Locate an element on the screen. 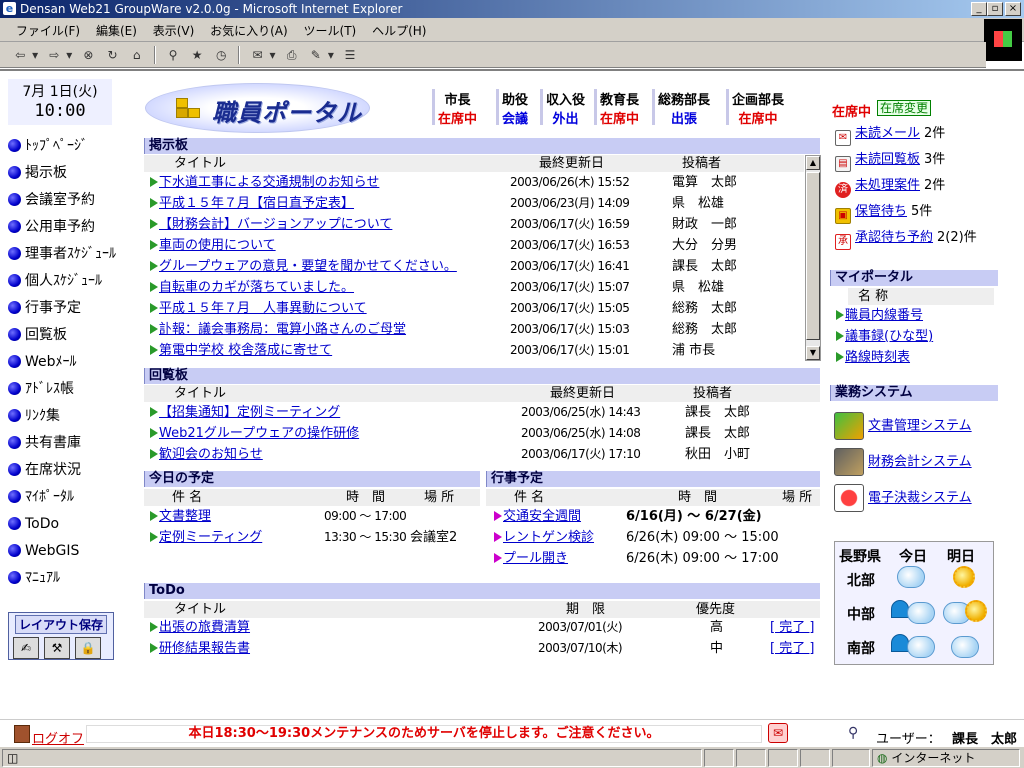  nav-item-2: 会議室予約 is located at coordinates (51, 200).